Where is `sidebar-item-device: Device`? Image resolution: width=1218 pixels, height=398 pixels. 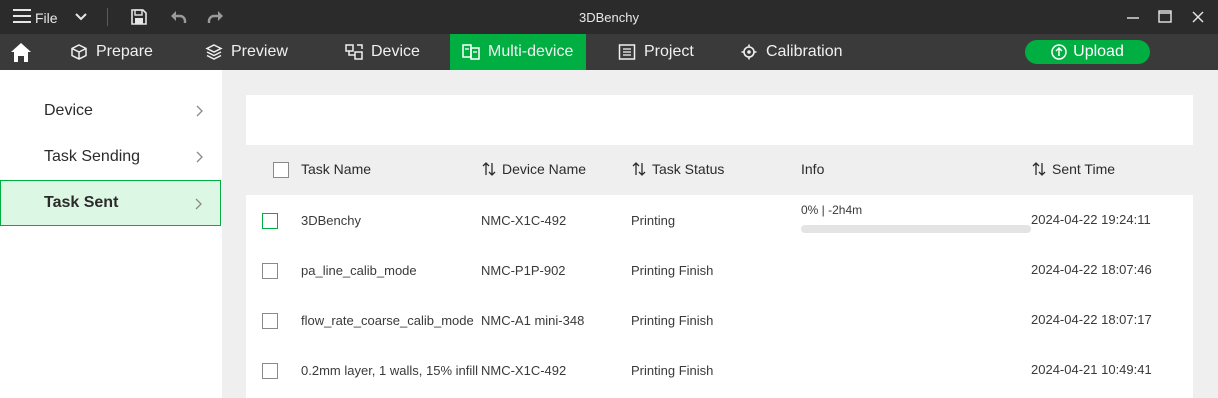
sidebar-item-device: Device is located at coordinates (110, 111).